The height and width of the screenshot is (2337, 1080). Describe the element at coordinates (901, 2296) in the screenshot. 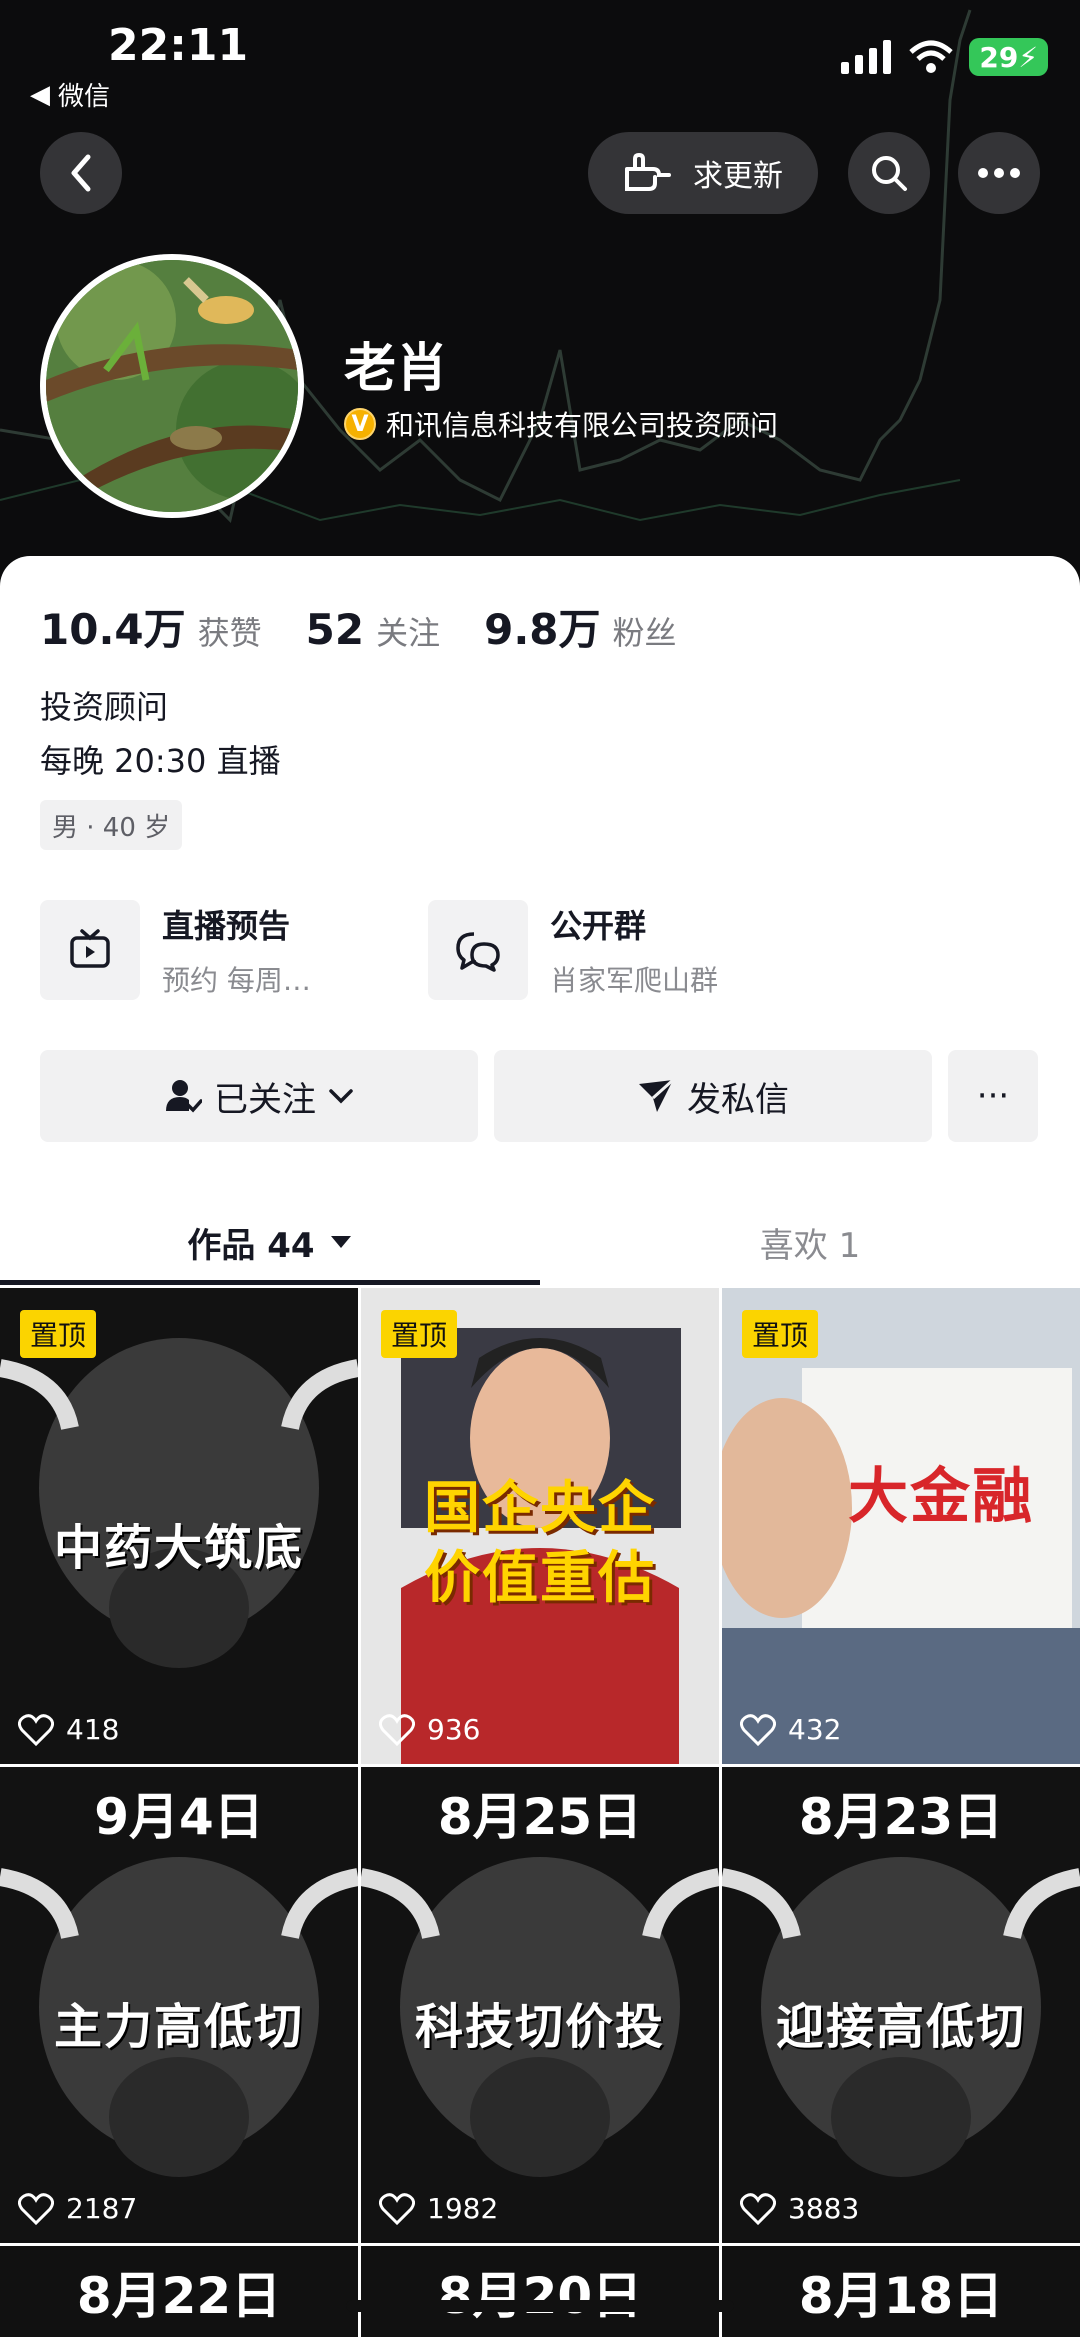

I see `video-date: 8月18日` at that location.